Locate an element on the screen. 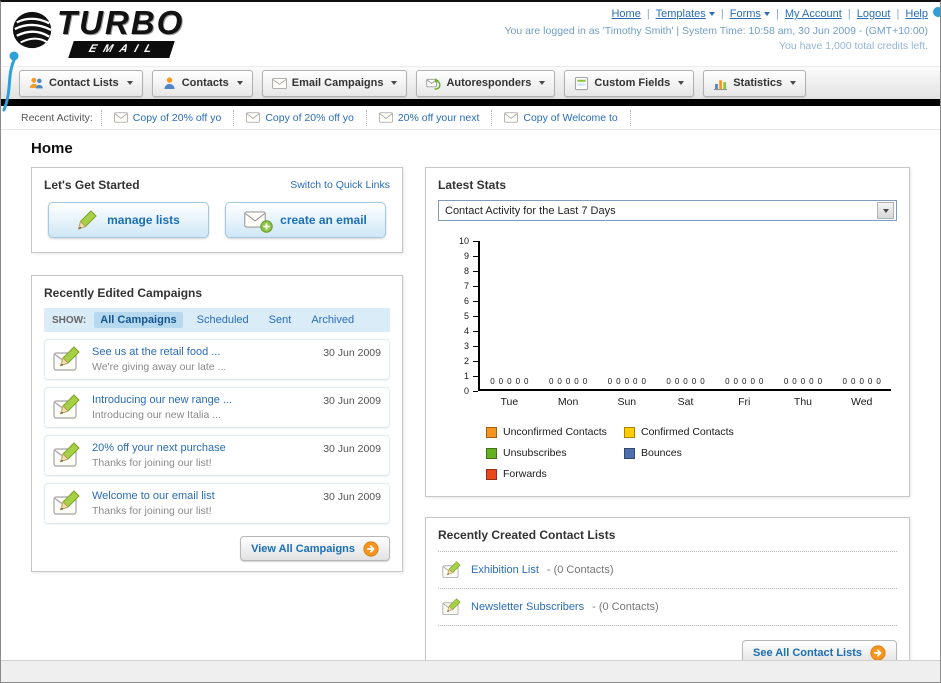 The width and height of the screenshot is (941, 683). tab-custom-fields: Custom Fields is located at coordinates (629, 83).